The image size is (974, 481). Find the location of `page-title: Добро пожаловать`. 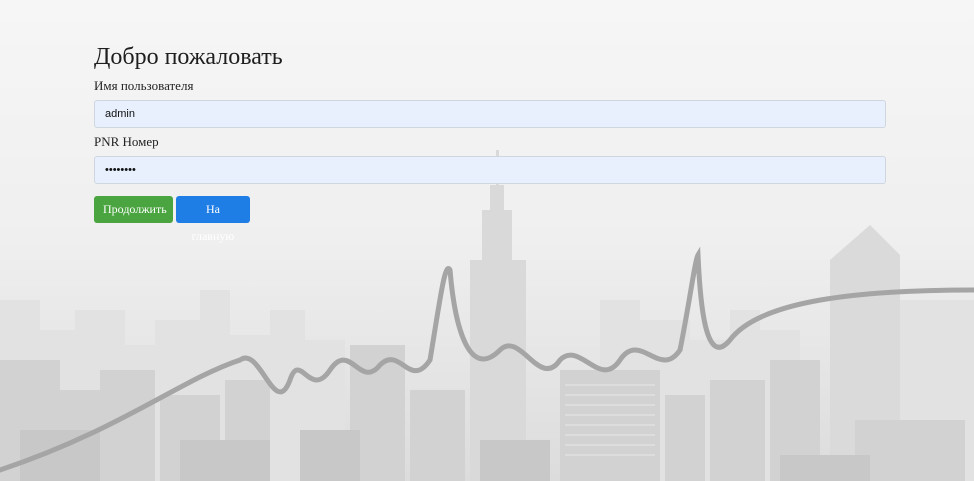

page-title: Добро пожаловать is located at coordinates (188, 57).